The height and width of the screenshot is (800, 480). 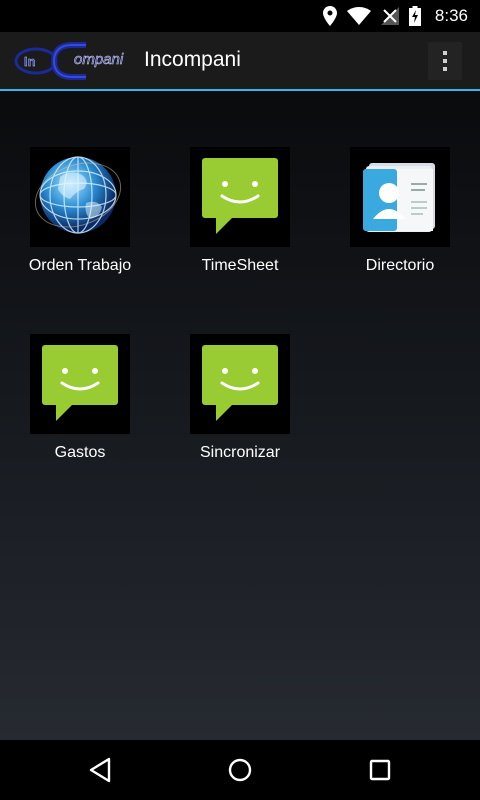 I want to click on recents-icon, so click(x=380, y=770).